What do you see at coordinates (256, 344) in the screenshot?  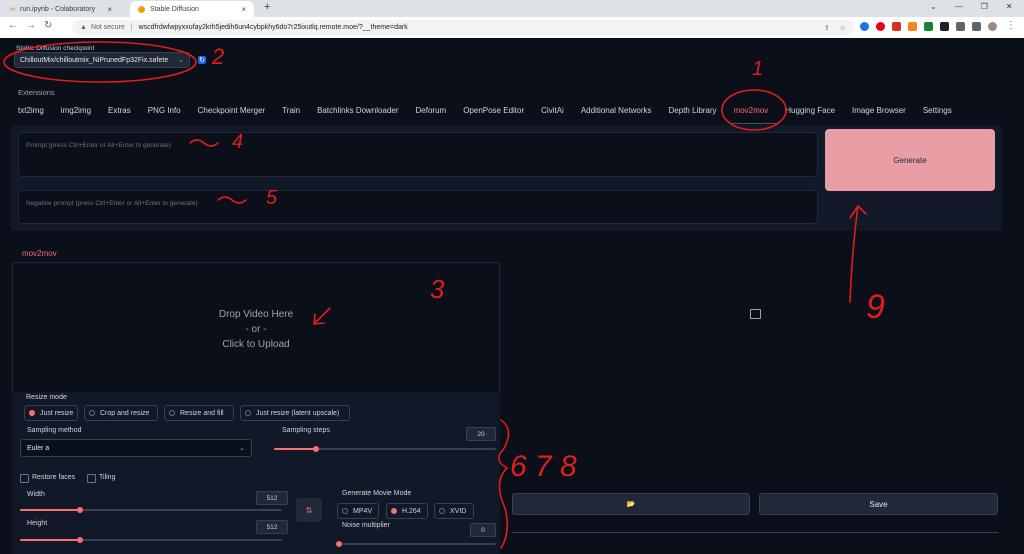 I see `click-upload-text: Click to Upload` at bounding box center [256, 344].